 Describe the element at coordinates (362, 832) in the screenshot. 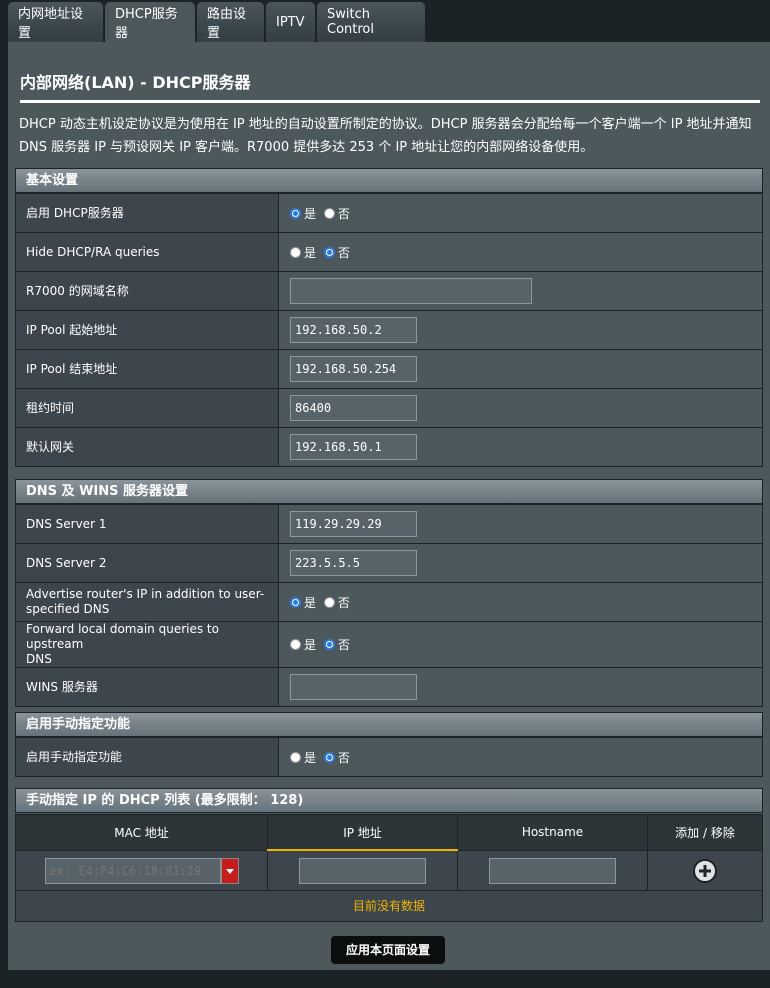

I see `column-header-ip: IP 地址` at that location.